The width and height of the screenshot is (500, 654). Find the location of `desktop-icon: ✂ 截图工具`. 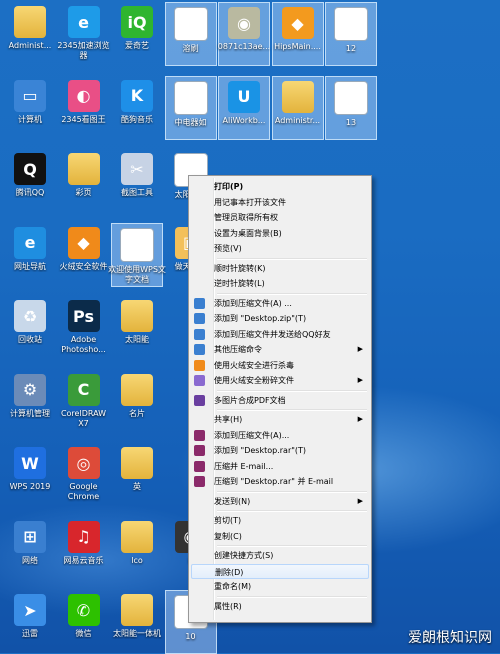

desktop-icon: ✂ 截图工具 is located at coordinates (137, 181).